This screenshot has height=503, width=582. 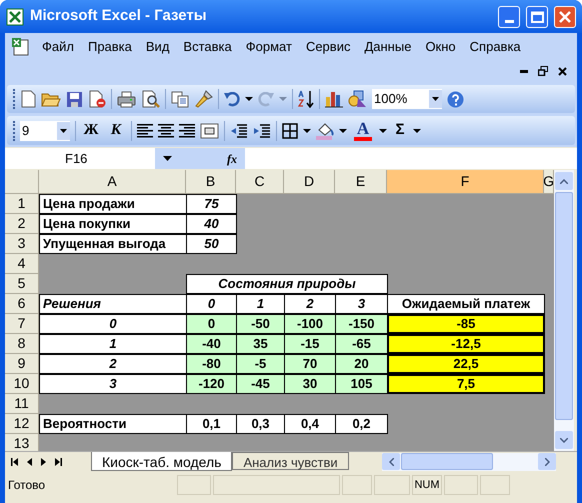 What do you see at coordinates (22, 284) in the screenshot?
I see `row-header: 5` at bounding box center [22, 284].